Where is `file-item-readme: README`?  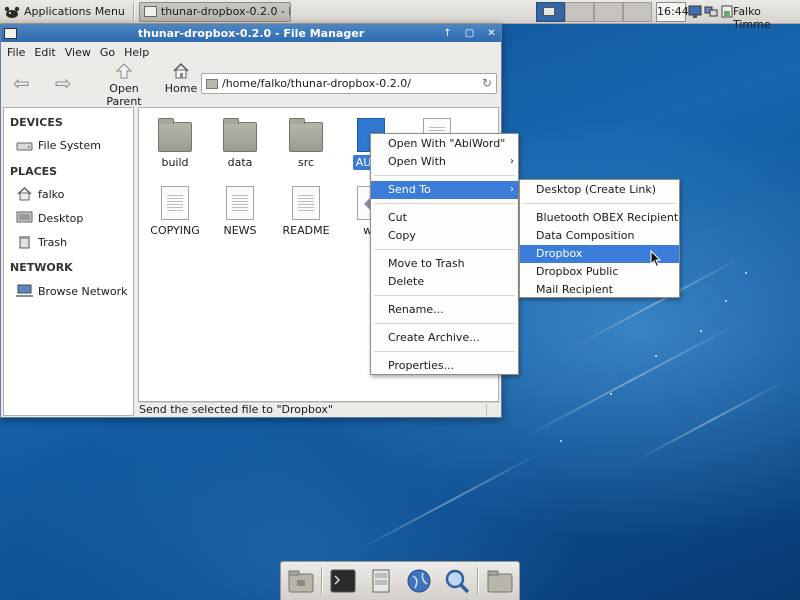
file-item-readme: README is located at coordinates (306, 211).